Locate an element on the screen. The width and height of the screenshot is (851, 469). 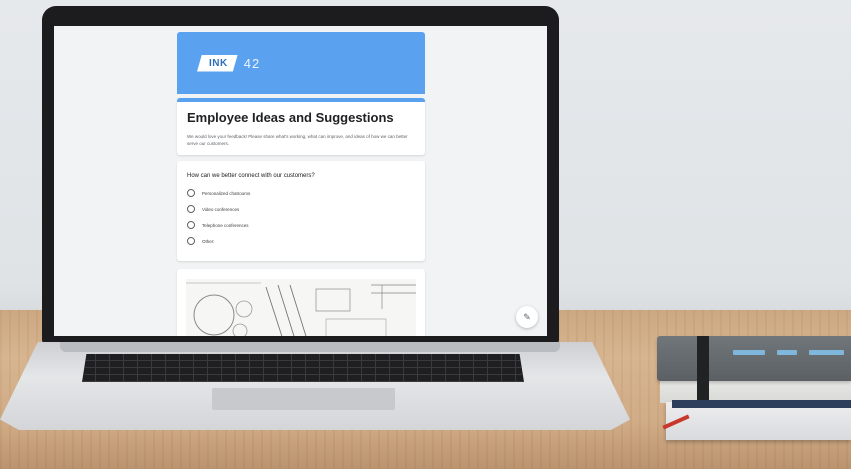
option-label: Other: is located at coordinates (208, 241).